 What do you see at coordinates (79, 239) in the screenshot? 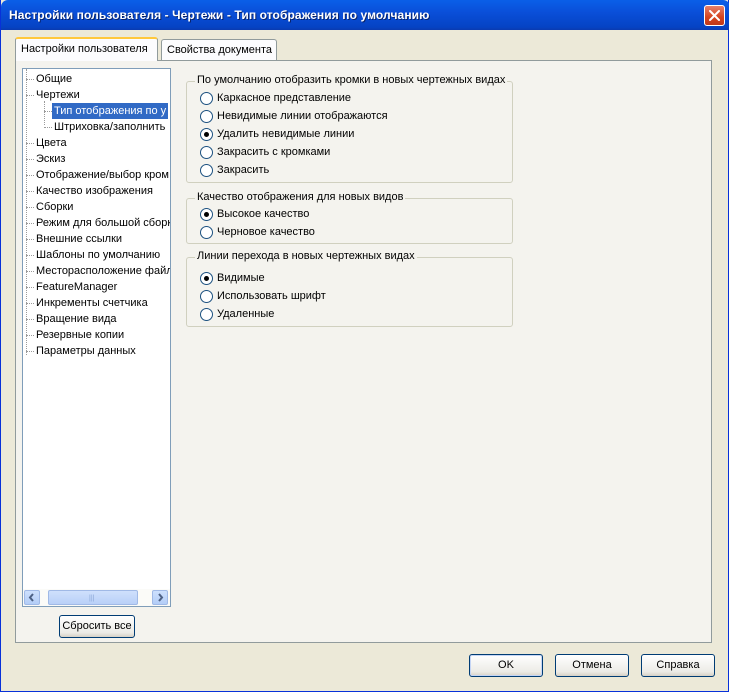
I see `tree-item-label: Внешние ссылки` at bounding box center [79, 239].